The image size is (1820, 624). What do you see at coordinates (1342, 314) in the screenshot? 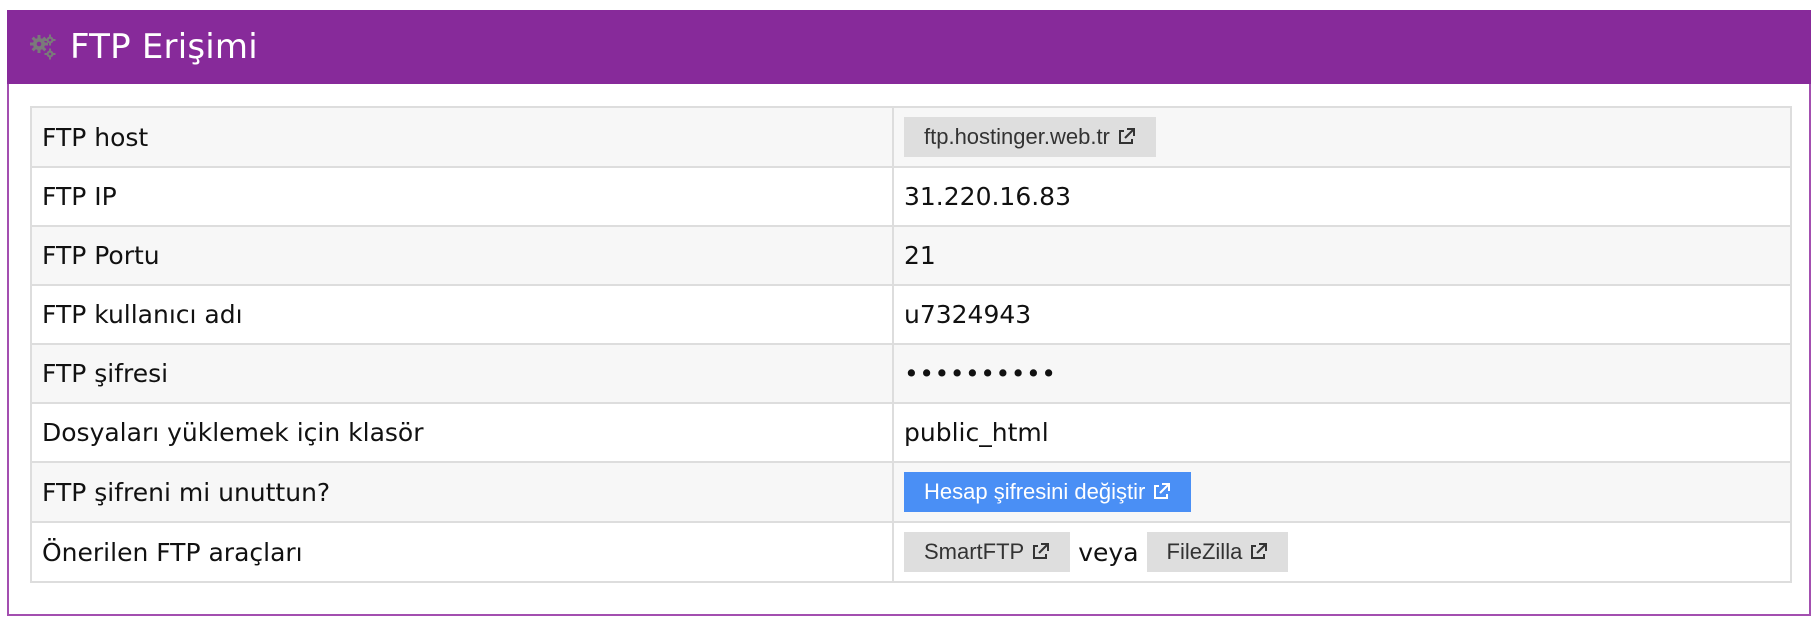
I see `row-value: u7324943` at bounding box center [1342, 314].